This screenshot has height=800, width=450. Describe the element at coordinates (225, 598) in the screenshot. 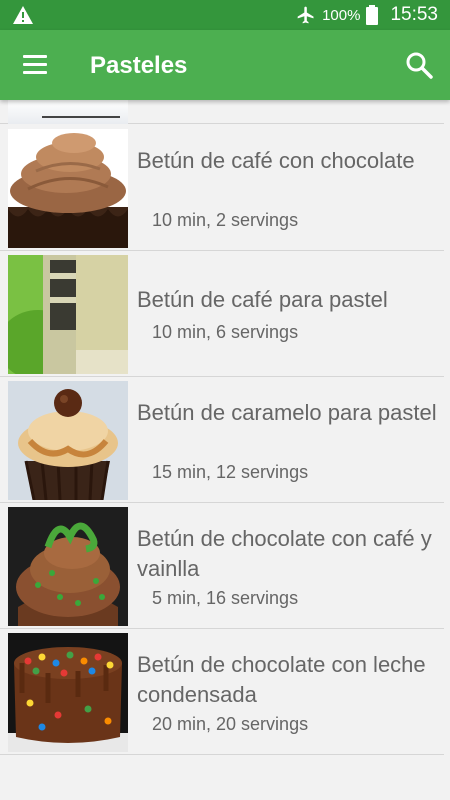

I see `recipe-meta: 5 min, 16 servings` at that location.